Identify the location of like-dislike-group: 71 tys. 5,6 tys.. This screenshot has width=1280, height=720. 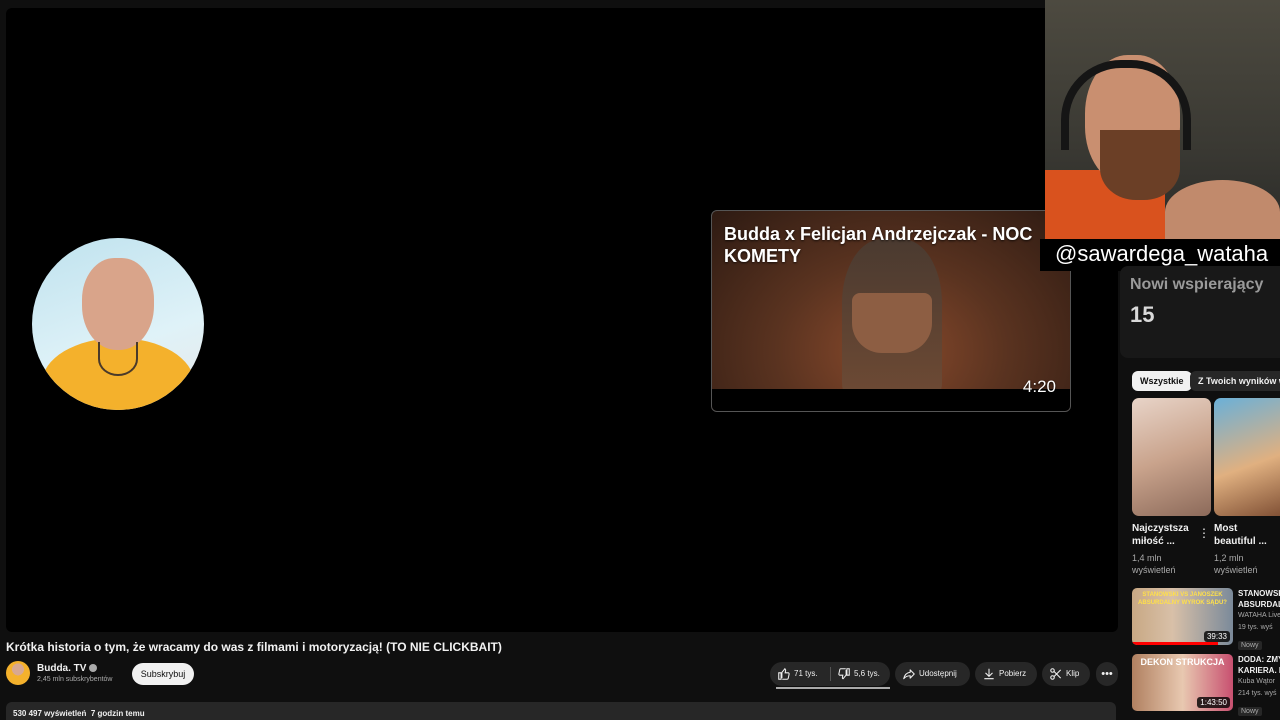
(830, 675).